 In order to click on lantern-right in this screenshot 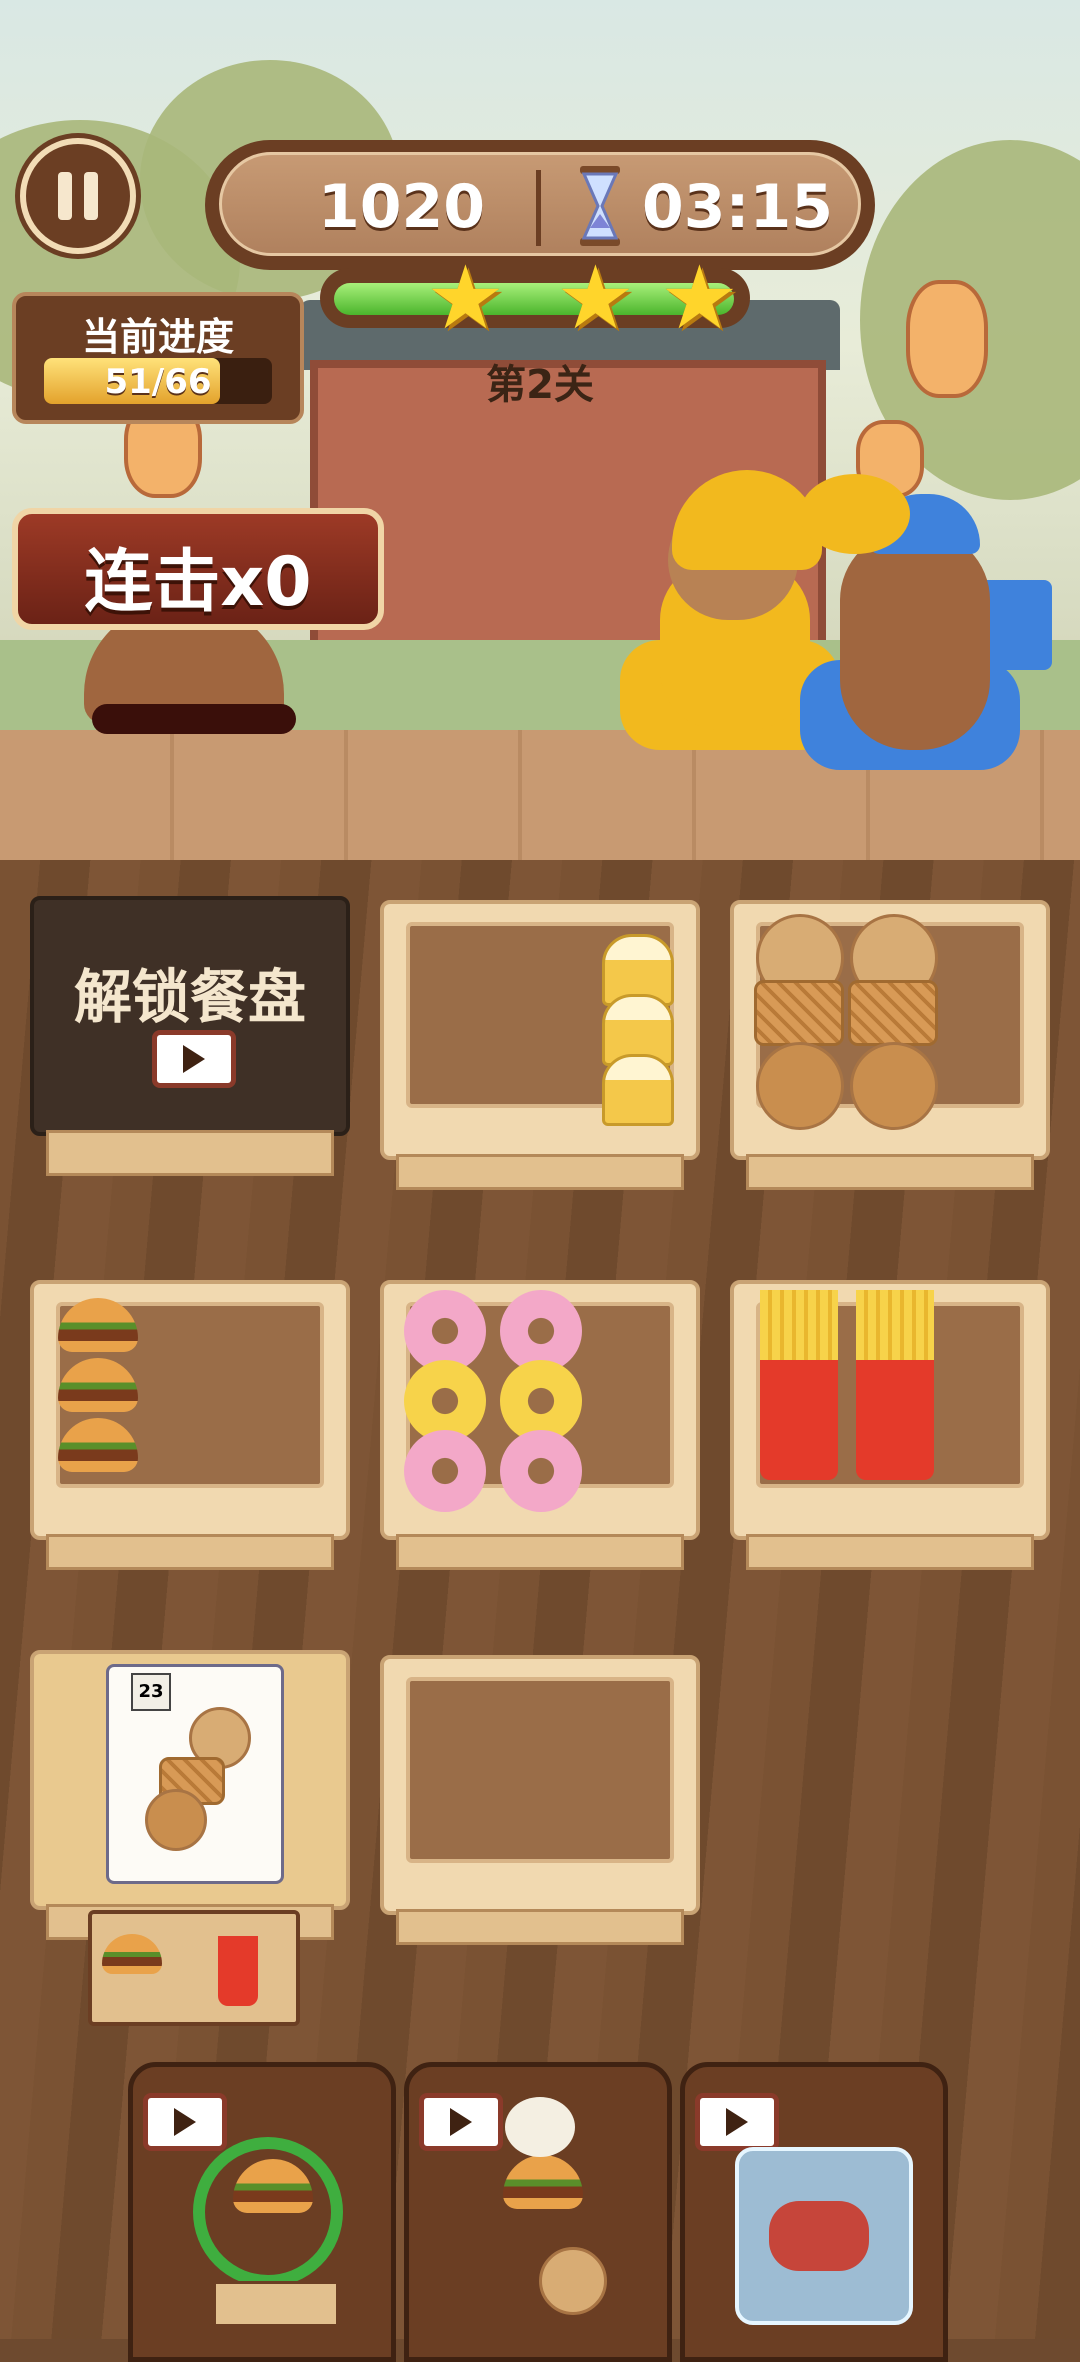, I will do `click(947, 339)`.